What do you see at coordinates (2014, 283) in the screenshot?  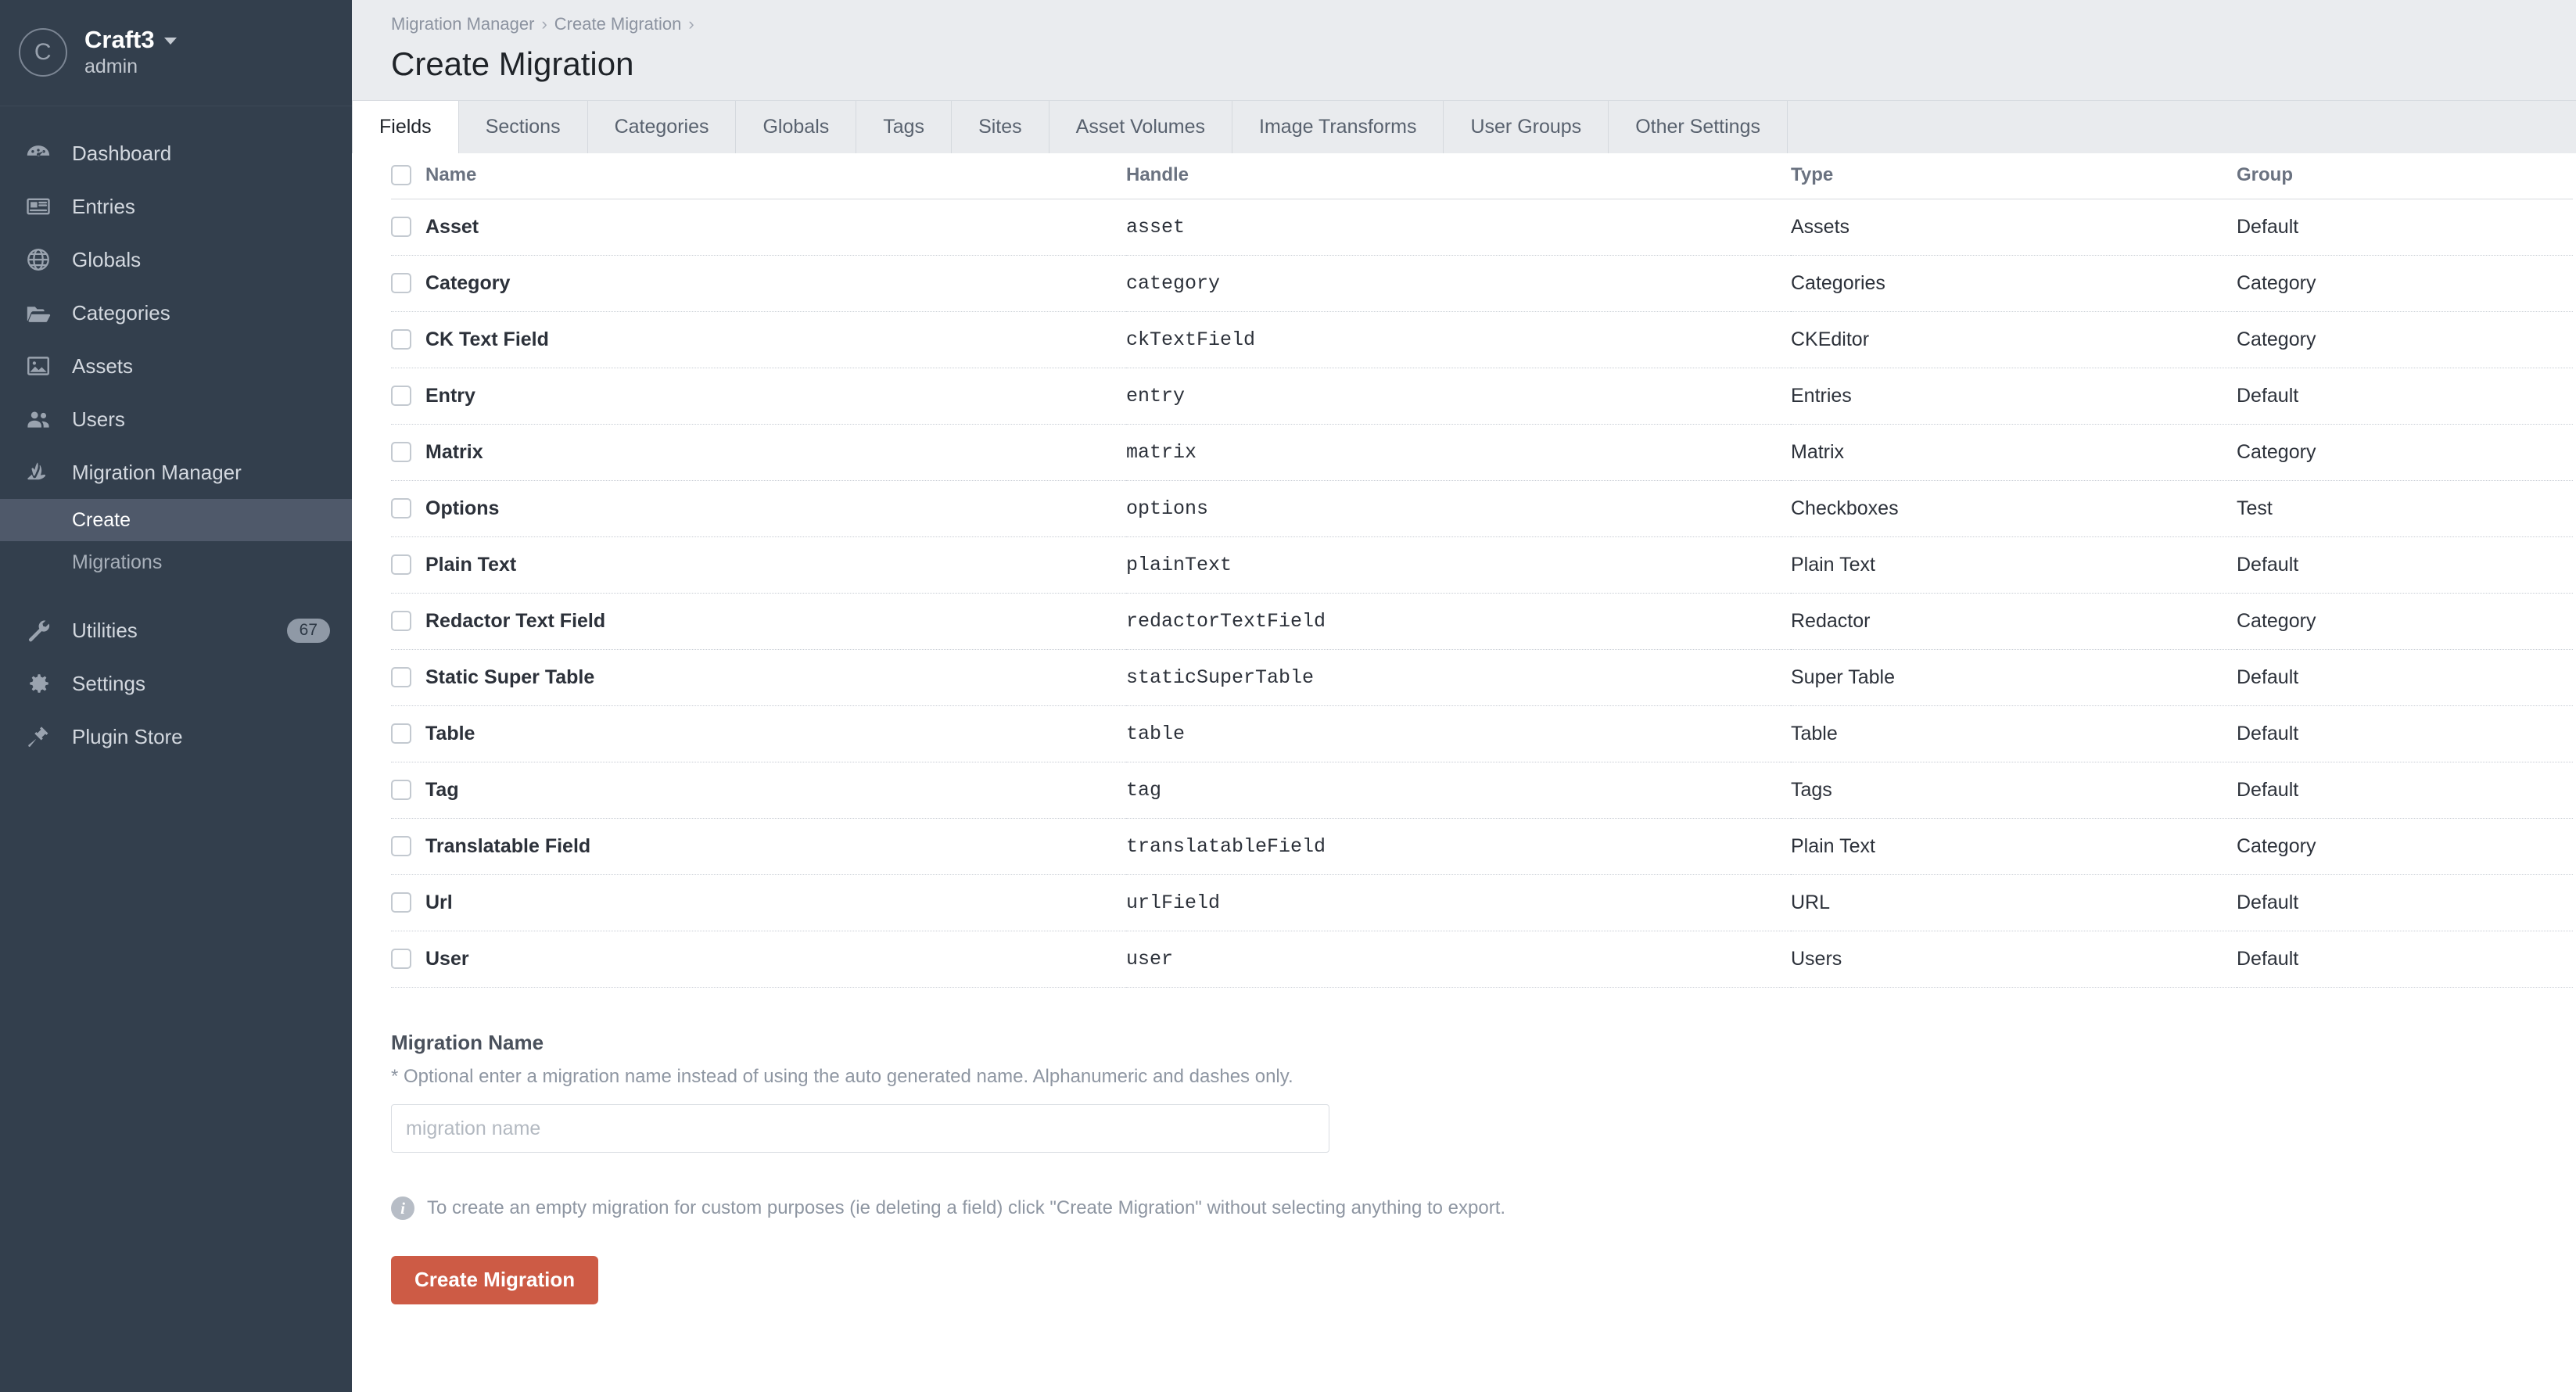 I see `cell-type: Categories` at bounding box center [2014, 283].